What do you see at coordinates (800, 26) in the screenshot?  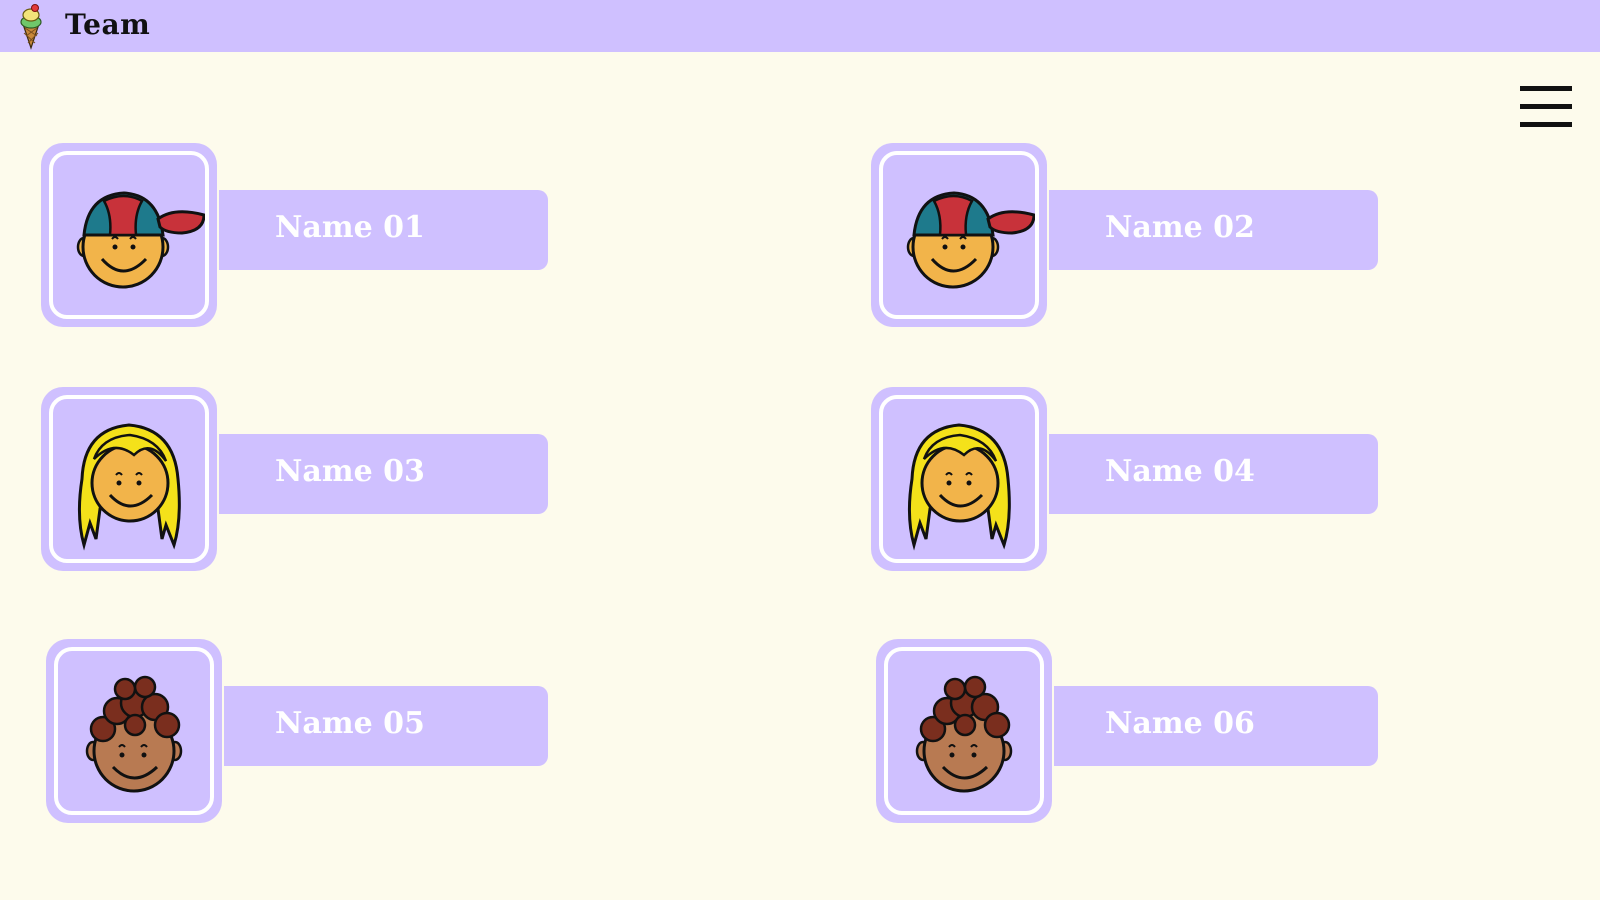 I see `top-bar: Team` at bounding box center [800, 26].